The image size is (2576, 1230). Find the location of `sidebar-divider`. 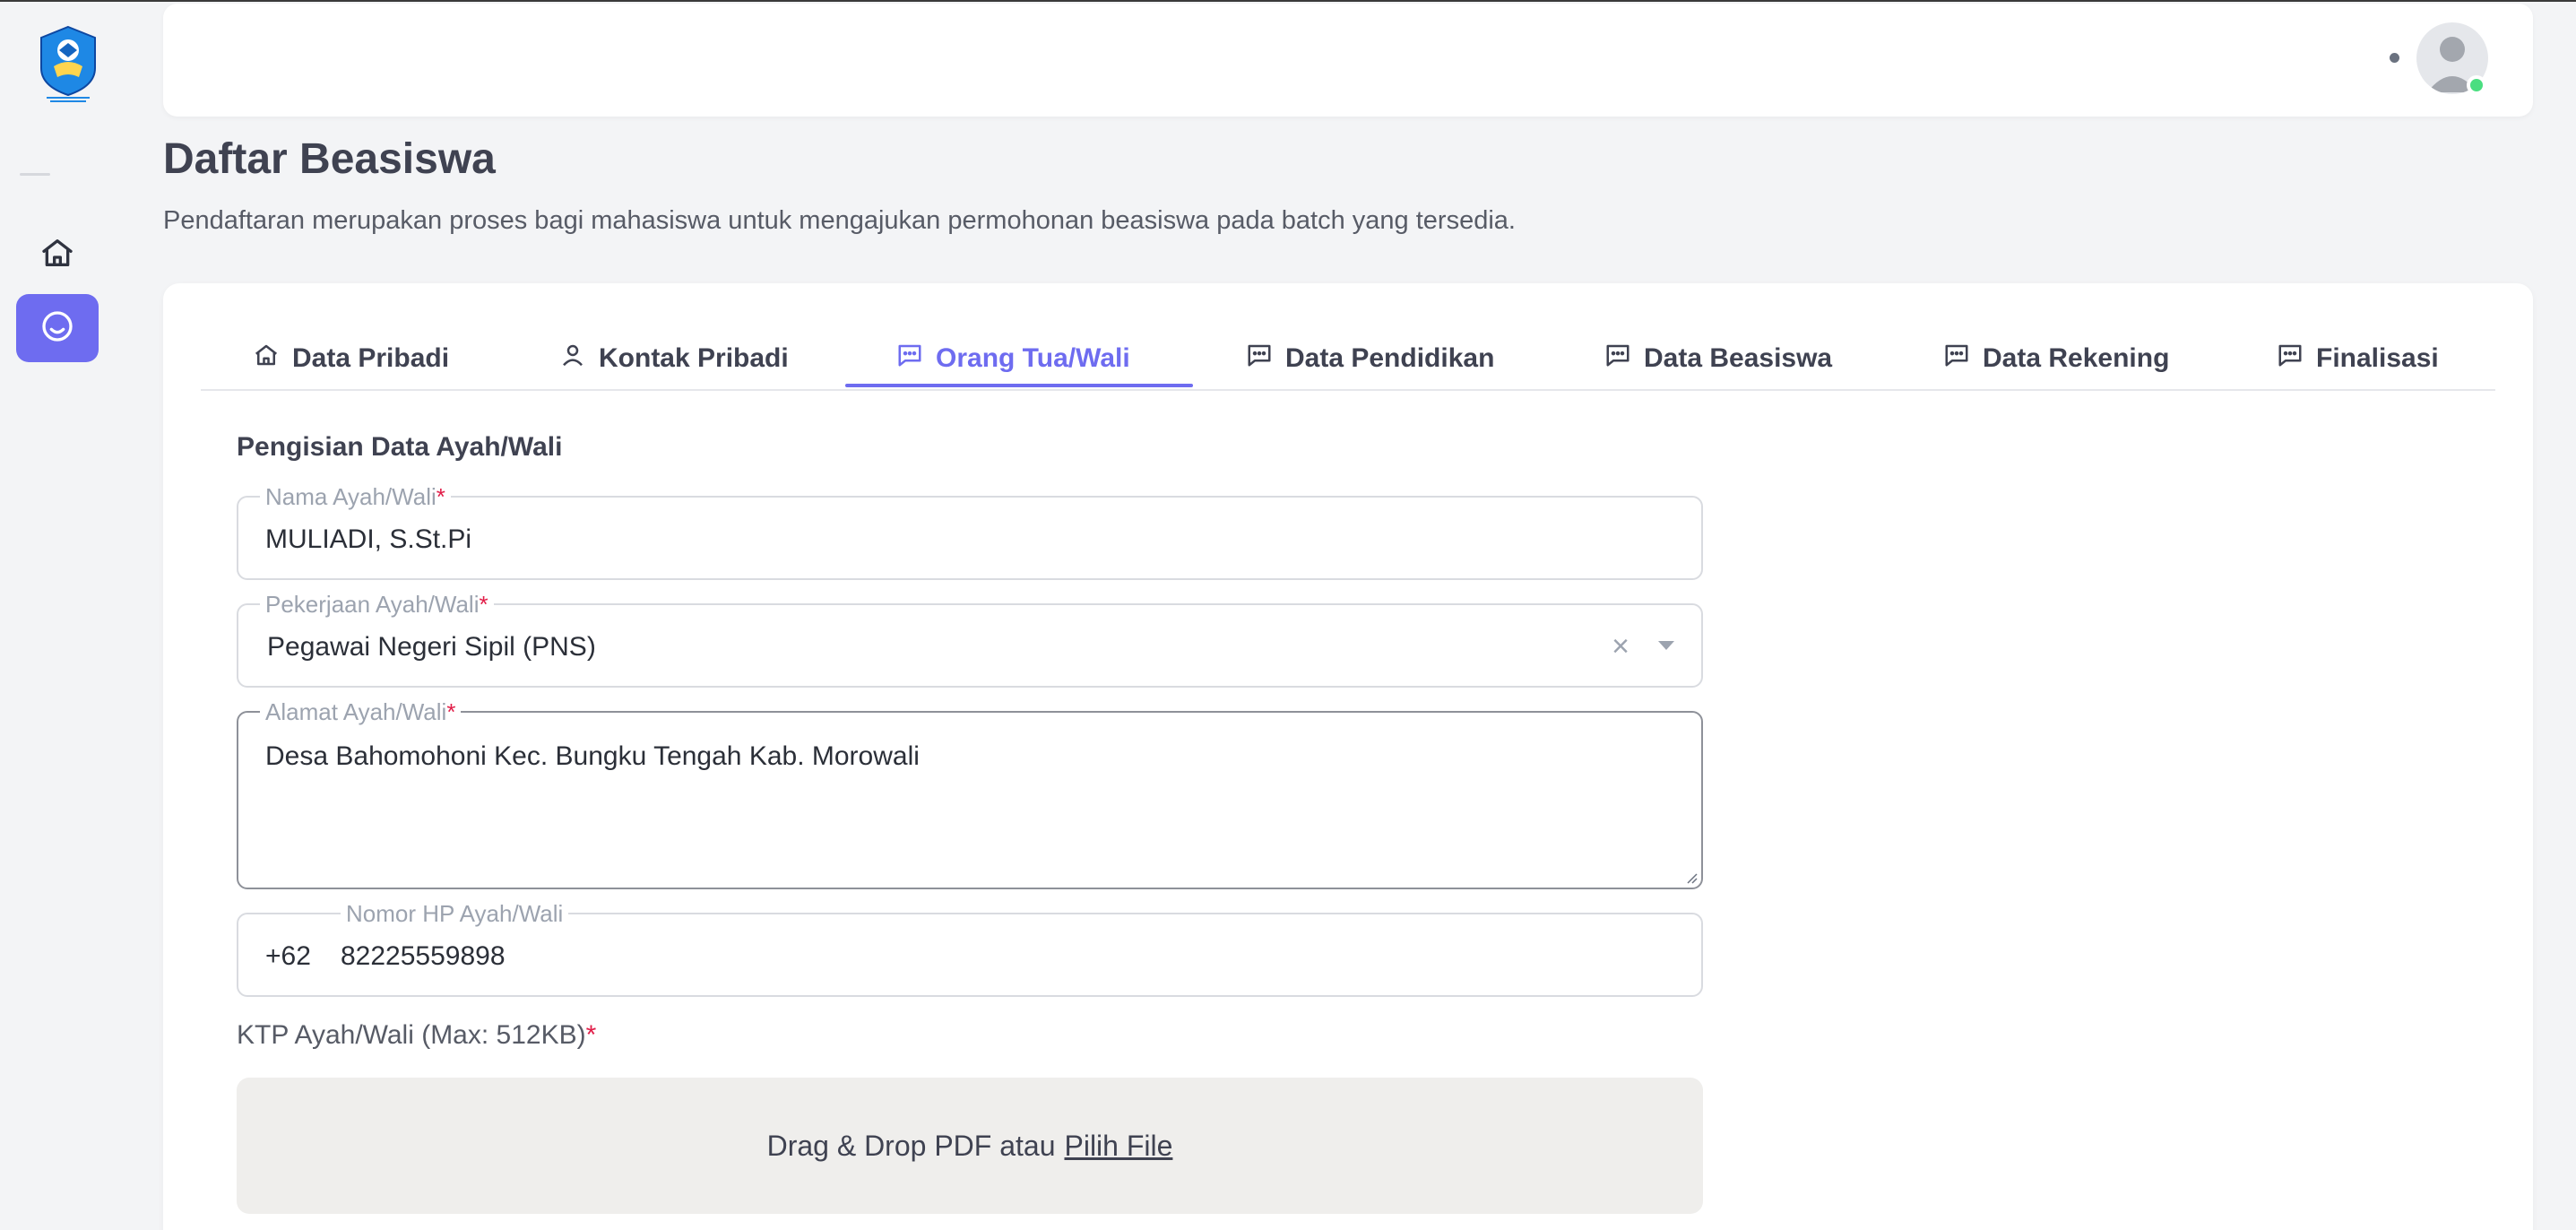

sidebar-divider is located at coordinates (35, 174).